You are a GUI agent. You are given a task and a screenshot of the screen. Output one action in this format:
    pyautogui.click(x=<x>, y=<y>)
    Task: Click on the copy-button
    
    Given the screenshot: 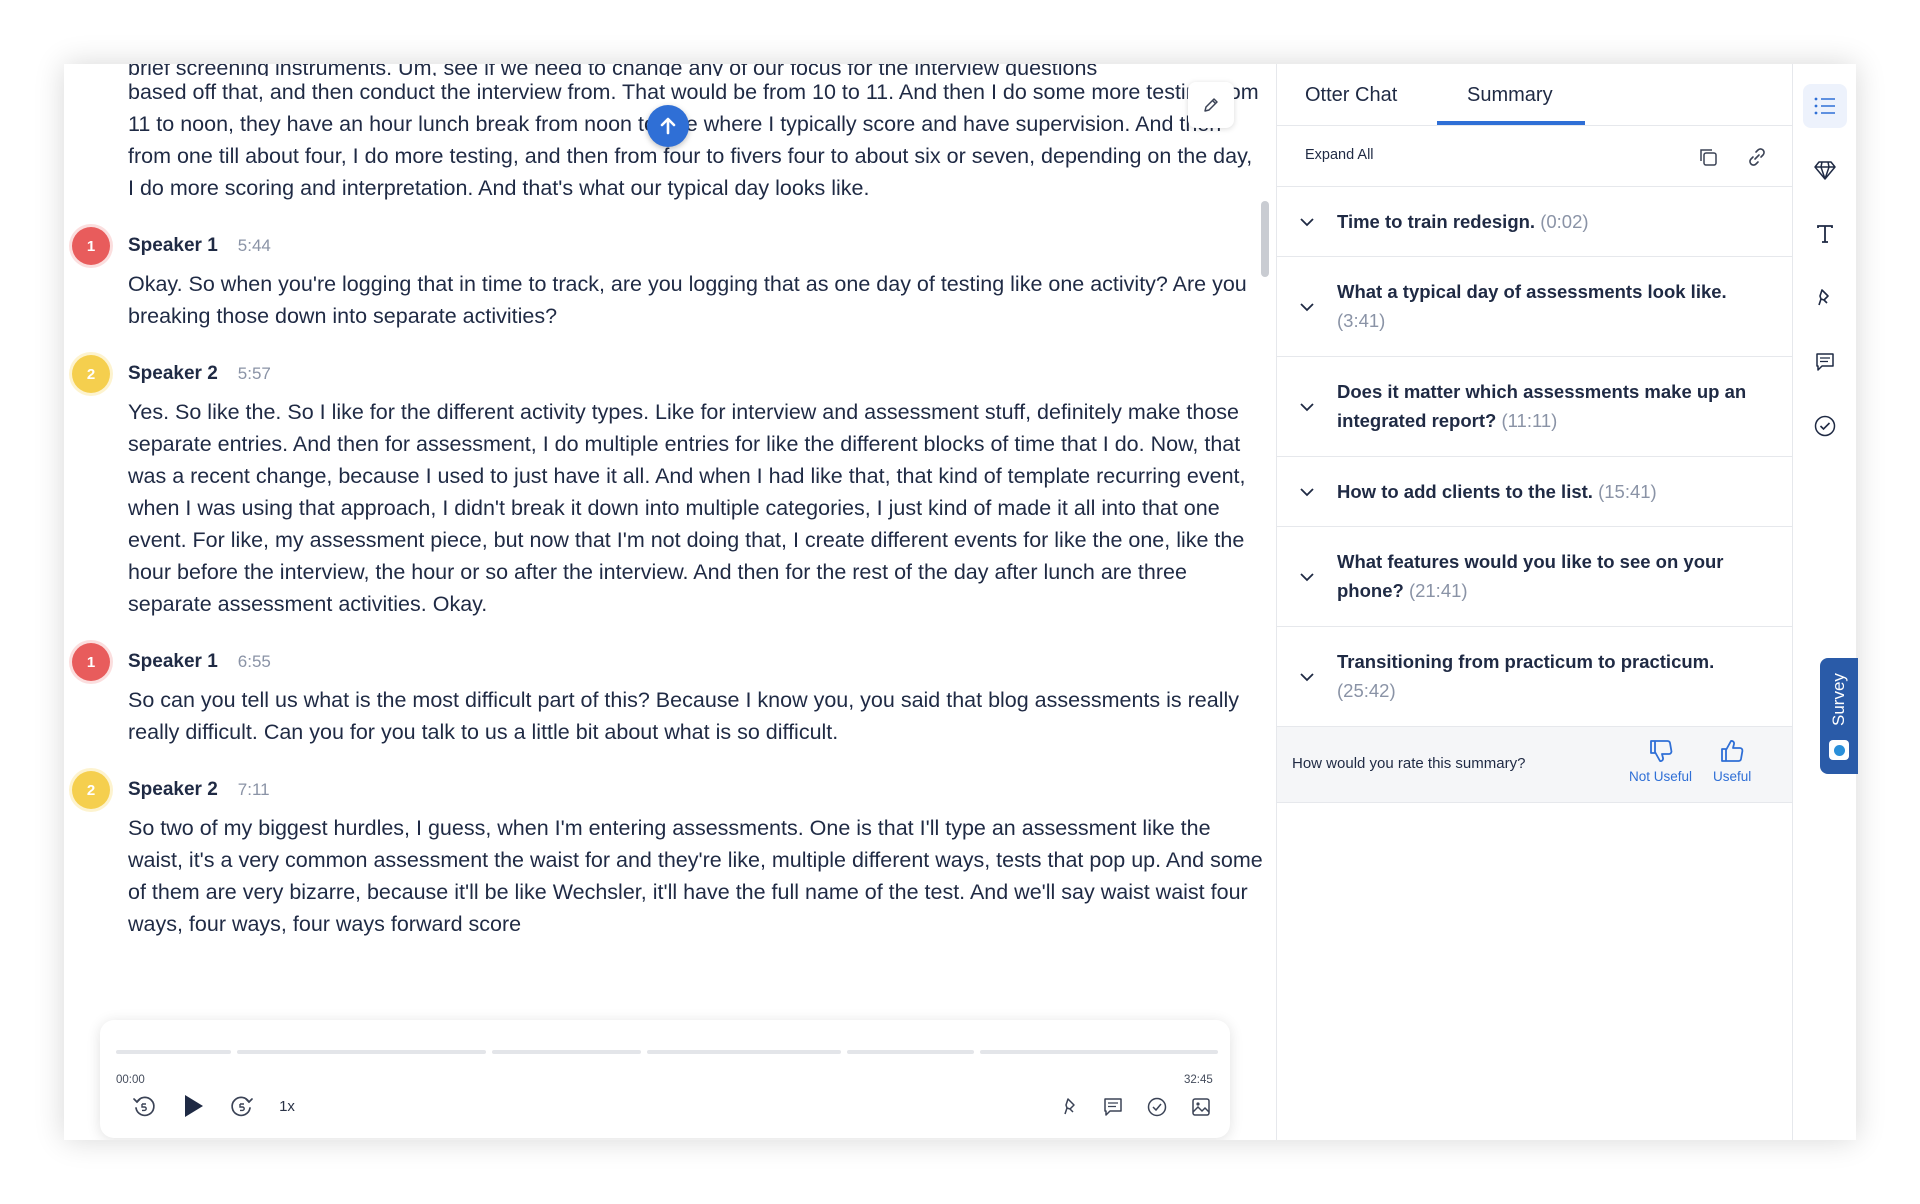 What is the action you would take?
    pyautogui.click(x=1708, y=157)
    